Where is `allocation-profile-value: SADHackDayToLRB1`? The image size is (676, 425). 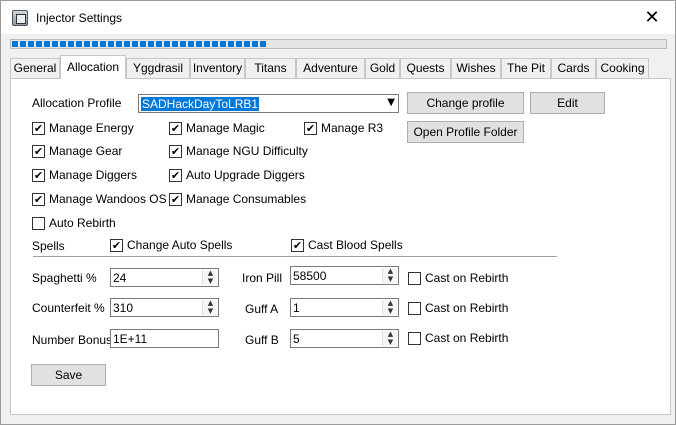
allocation-profile-value: SADHackDayToLRB1 is located at coordinates (200, 104).